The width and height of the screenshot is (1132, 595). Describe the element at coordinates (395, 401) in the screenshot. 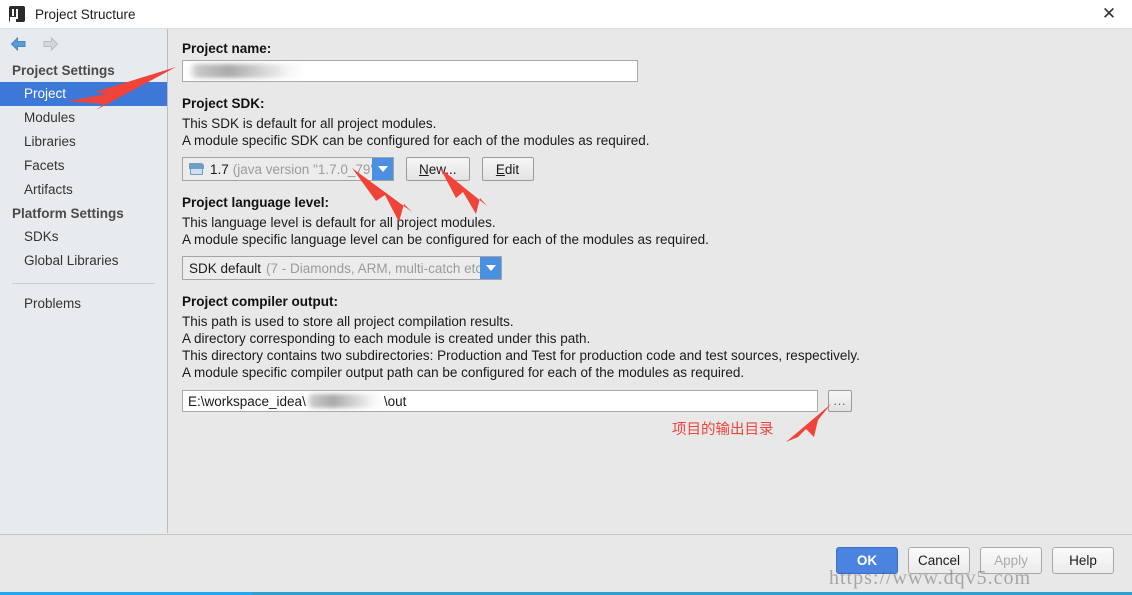

I see `compiler-output-path-suffix: \out` at that location.